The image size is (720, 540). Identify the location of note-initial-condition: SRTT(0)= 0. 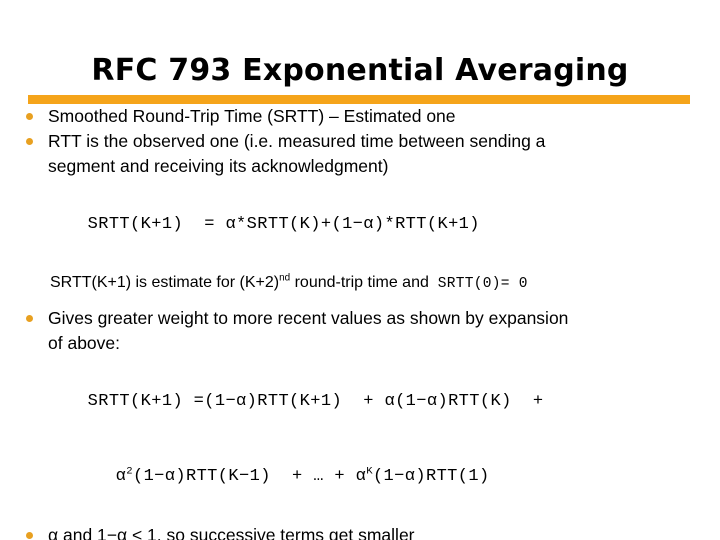
(482, 284).